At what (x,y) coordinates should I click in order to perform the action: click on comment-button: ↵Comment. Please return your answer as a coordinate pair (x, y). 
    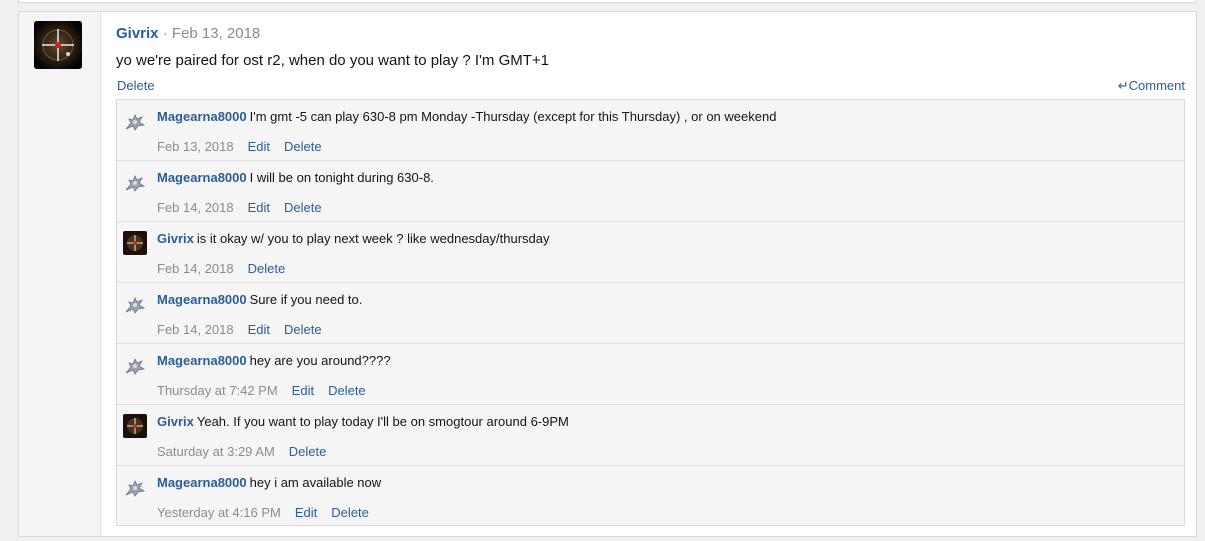
    Looking at the image, I should click on (1151, 86).